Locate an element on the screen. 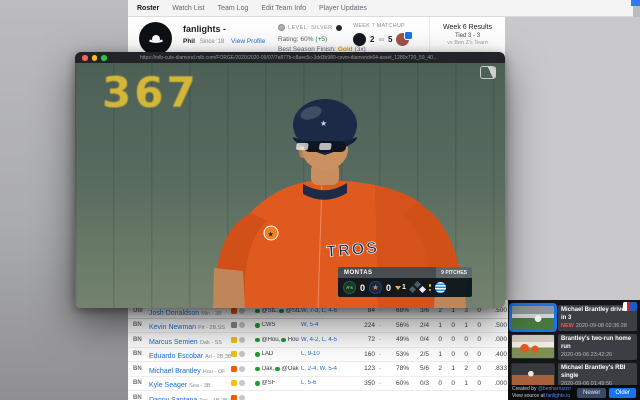 Image resolution: width=640 pixels, height=400 pixels. level-label: LEVEL: SILVER is located at coordinates (310, 27).